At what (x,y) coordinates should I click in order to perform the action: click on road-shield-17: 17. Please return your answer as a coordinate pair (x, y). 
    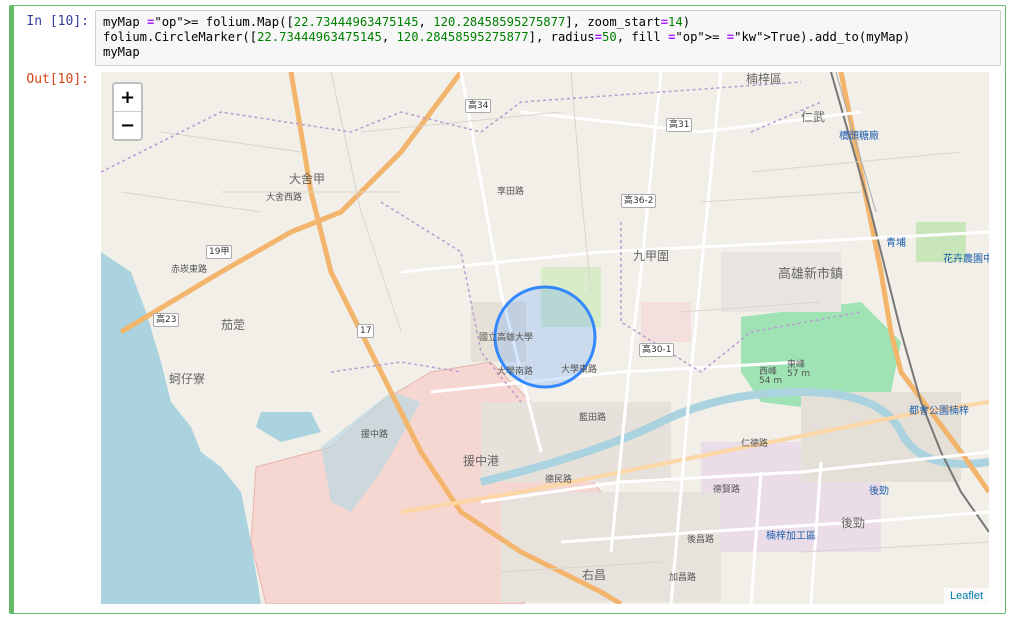
    Looking at the image, I should click on (366, 331).